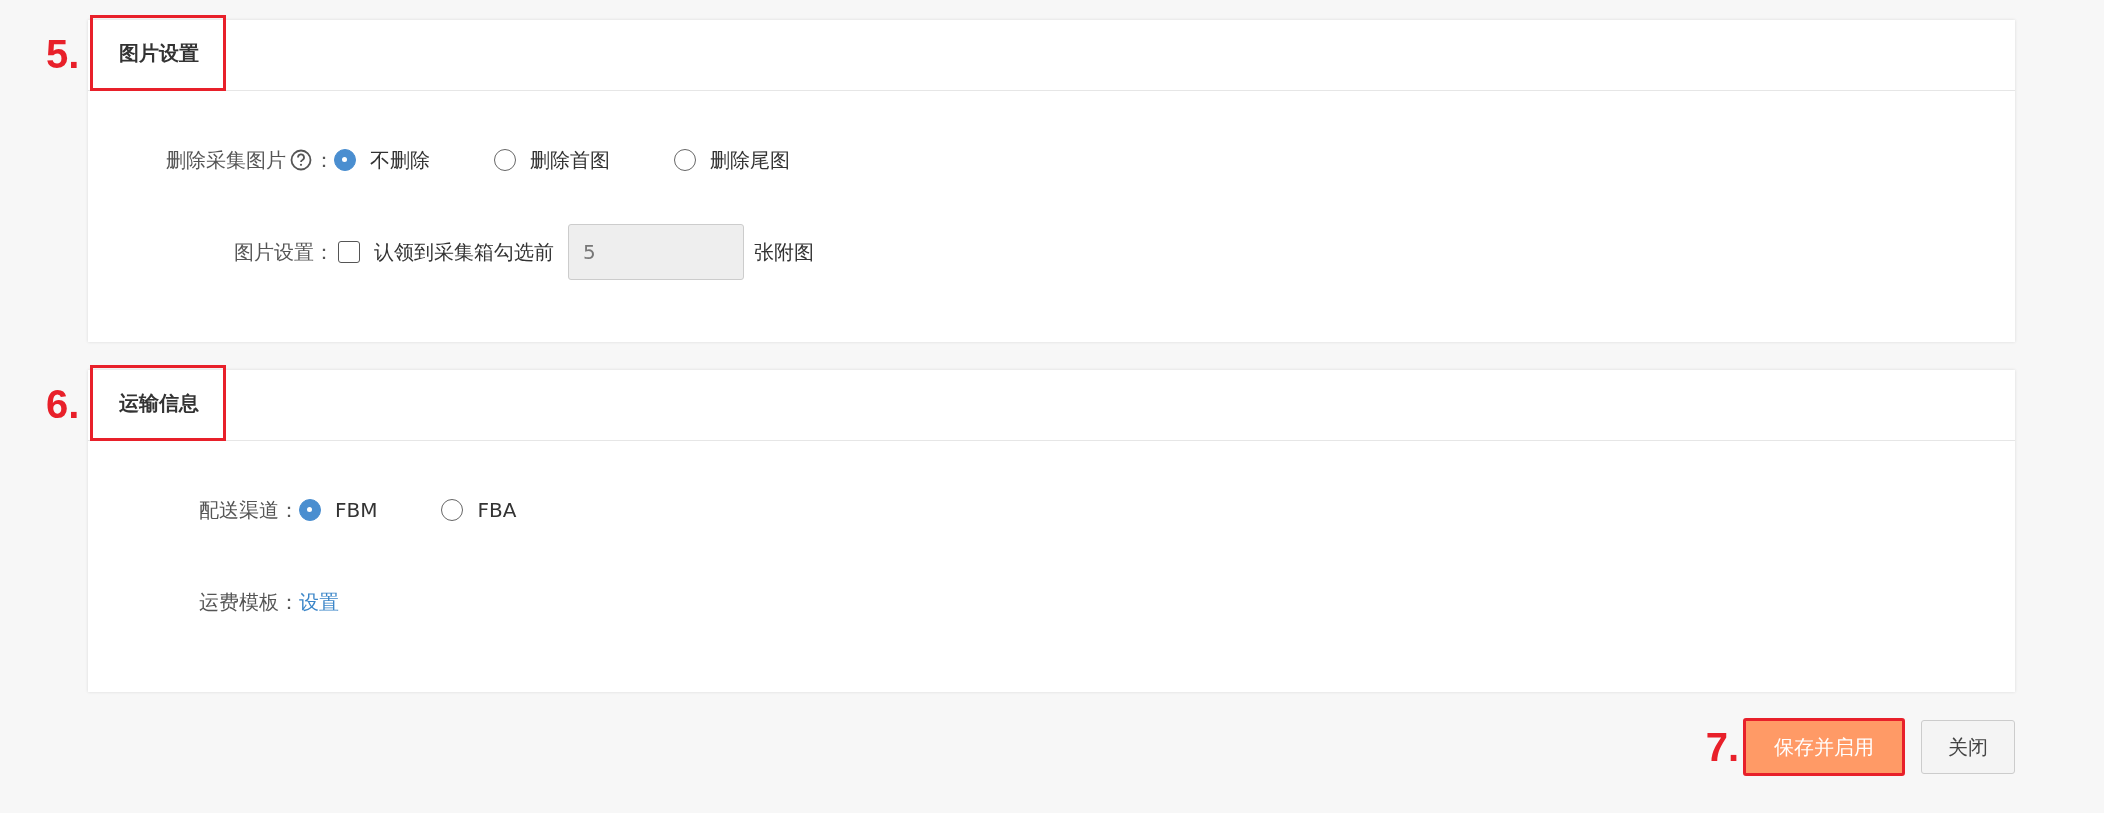 The height and width of the screenshot is (813, 2104). What do you see at coordinates (319, 602) in the screenshot?
I see `settings-link: 设置` at bounding box center [319, 602].